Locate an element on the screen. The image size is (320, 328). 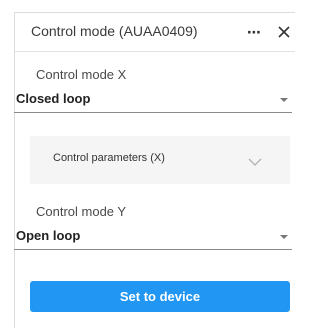
set-to-device-button: Set to device is located at coordinates (160, 296).